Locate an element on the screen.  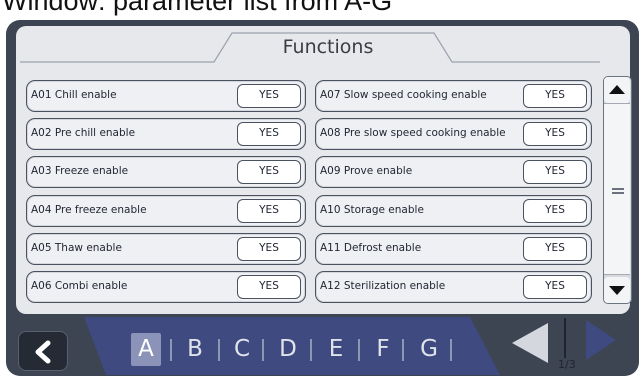
scrollbar-thumb is located at coordinates (617, 189).